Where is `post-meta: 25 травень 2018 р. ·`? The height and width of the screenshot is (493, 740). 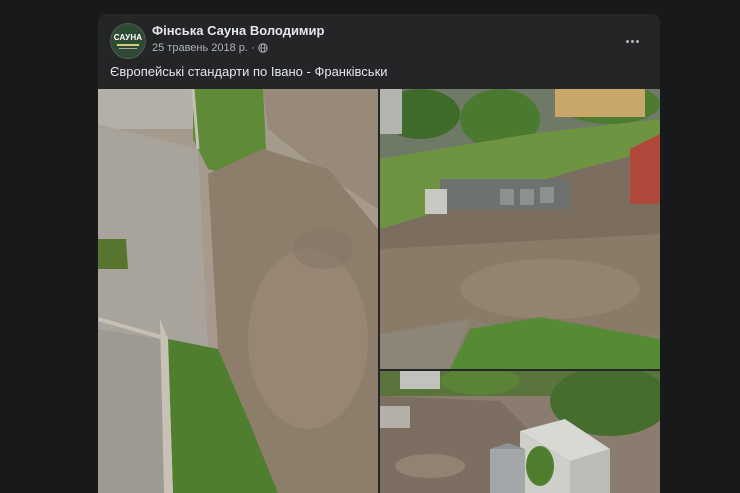 post-meta: 25 травень 2018 р. · is located at coordinates (210, 48).